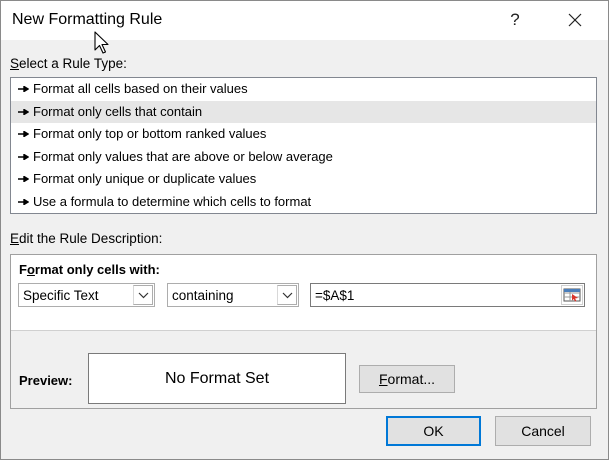  Describe the element at coordinates (118, 111) in the screenshot. I see `rule-type-item-label: Format only cells that contain` at that location.